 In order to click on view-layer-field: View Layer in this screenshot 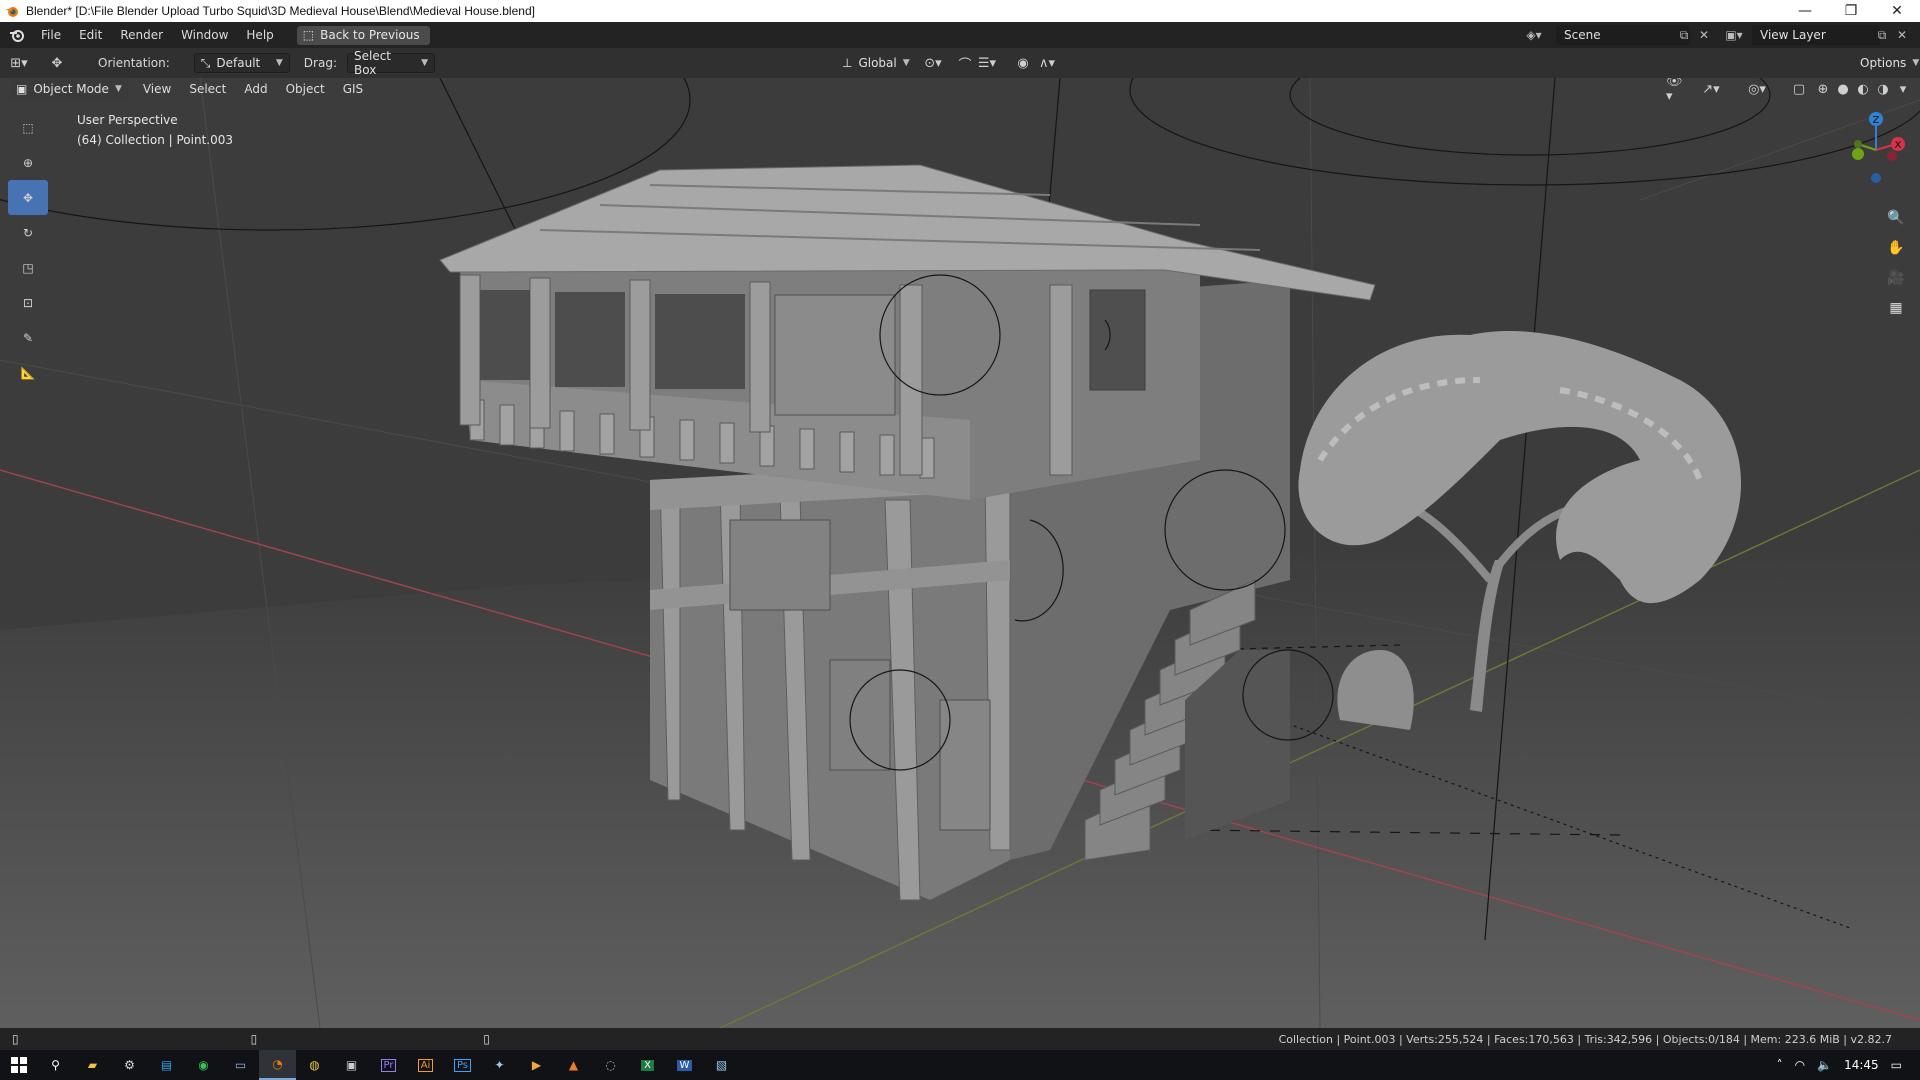, I will do `click(1816, 35)`.